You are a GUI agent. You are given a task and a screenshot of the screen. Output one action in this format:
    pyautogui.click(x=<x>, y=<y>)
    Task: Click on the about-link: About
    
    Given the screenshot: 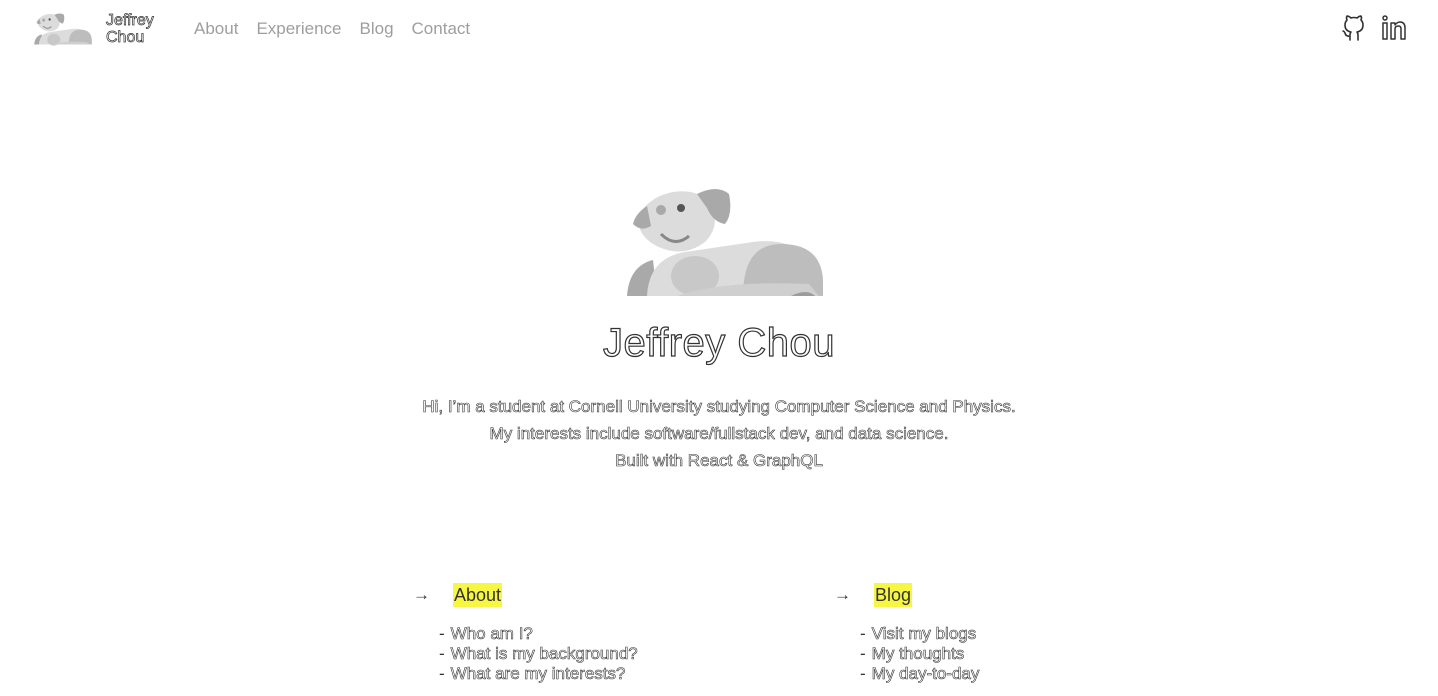 What is the action you would take?
    pyautogui.click(x=478, y=595)
    